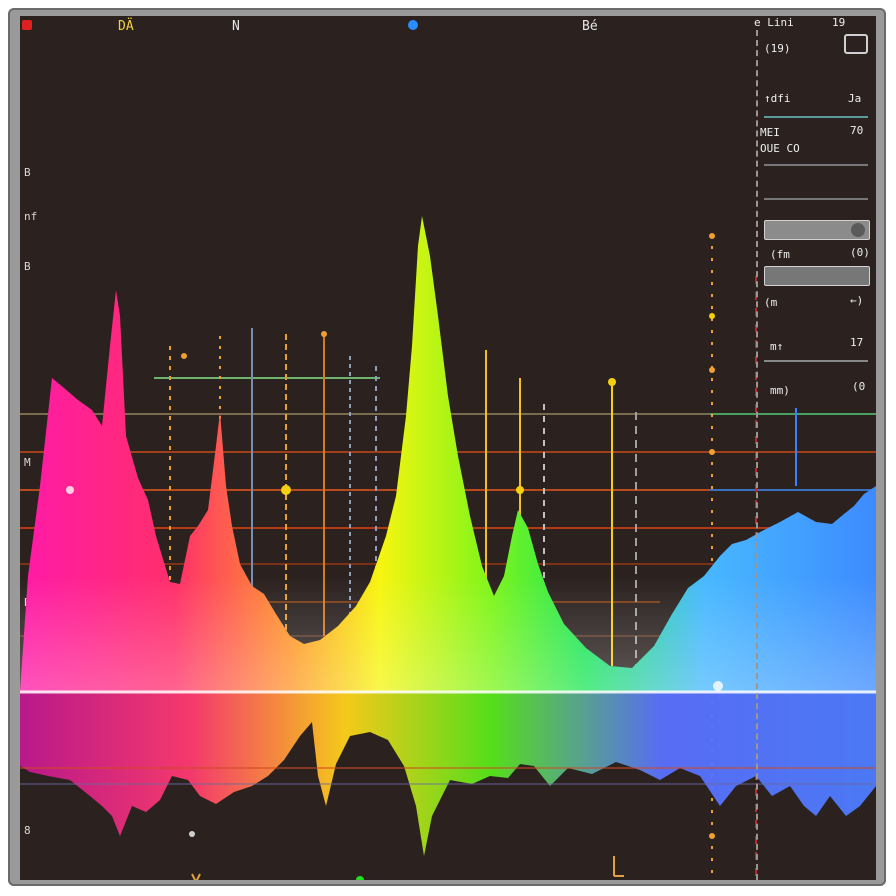  What do you see at coordinates (855, 98) in the screenshot?
I see `panel-label-3: Ja` at bounding box center [855, 98].